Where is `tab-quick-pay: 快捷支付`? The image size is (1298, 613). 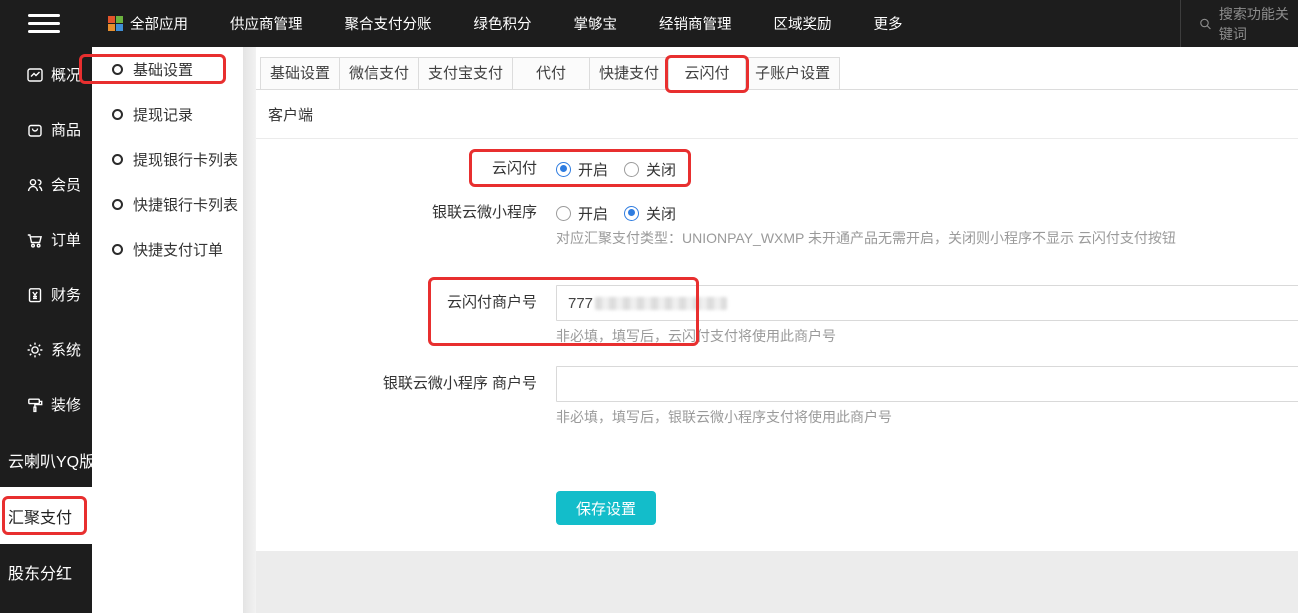 tab-quick-pay: 快捷支付 is located at coordinates (629, 73).